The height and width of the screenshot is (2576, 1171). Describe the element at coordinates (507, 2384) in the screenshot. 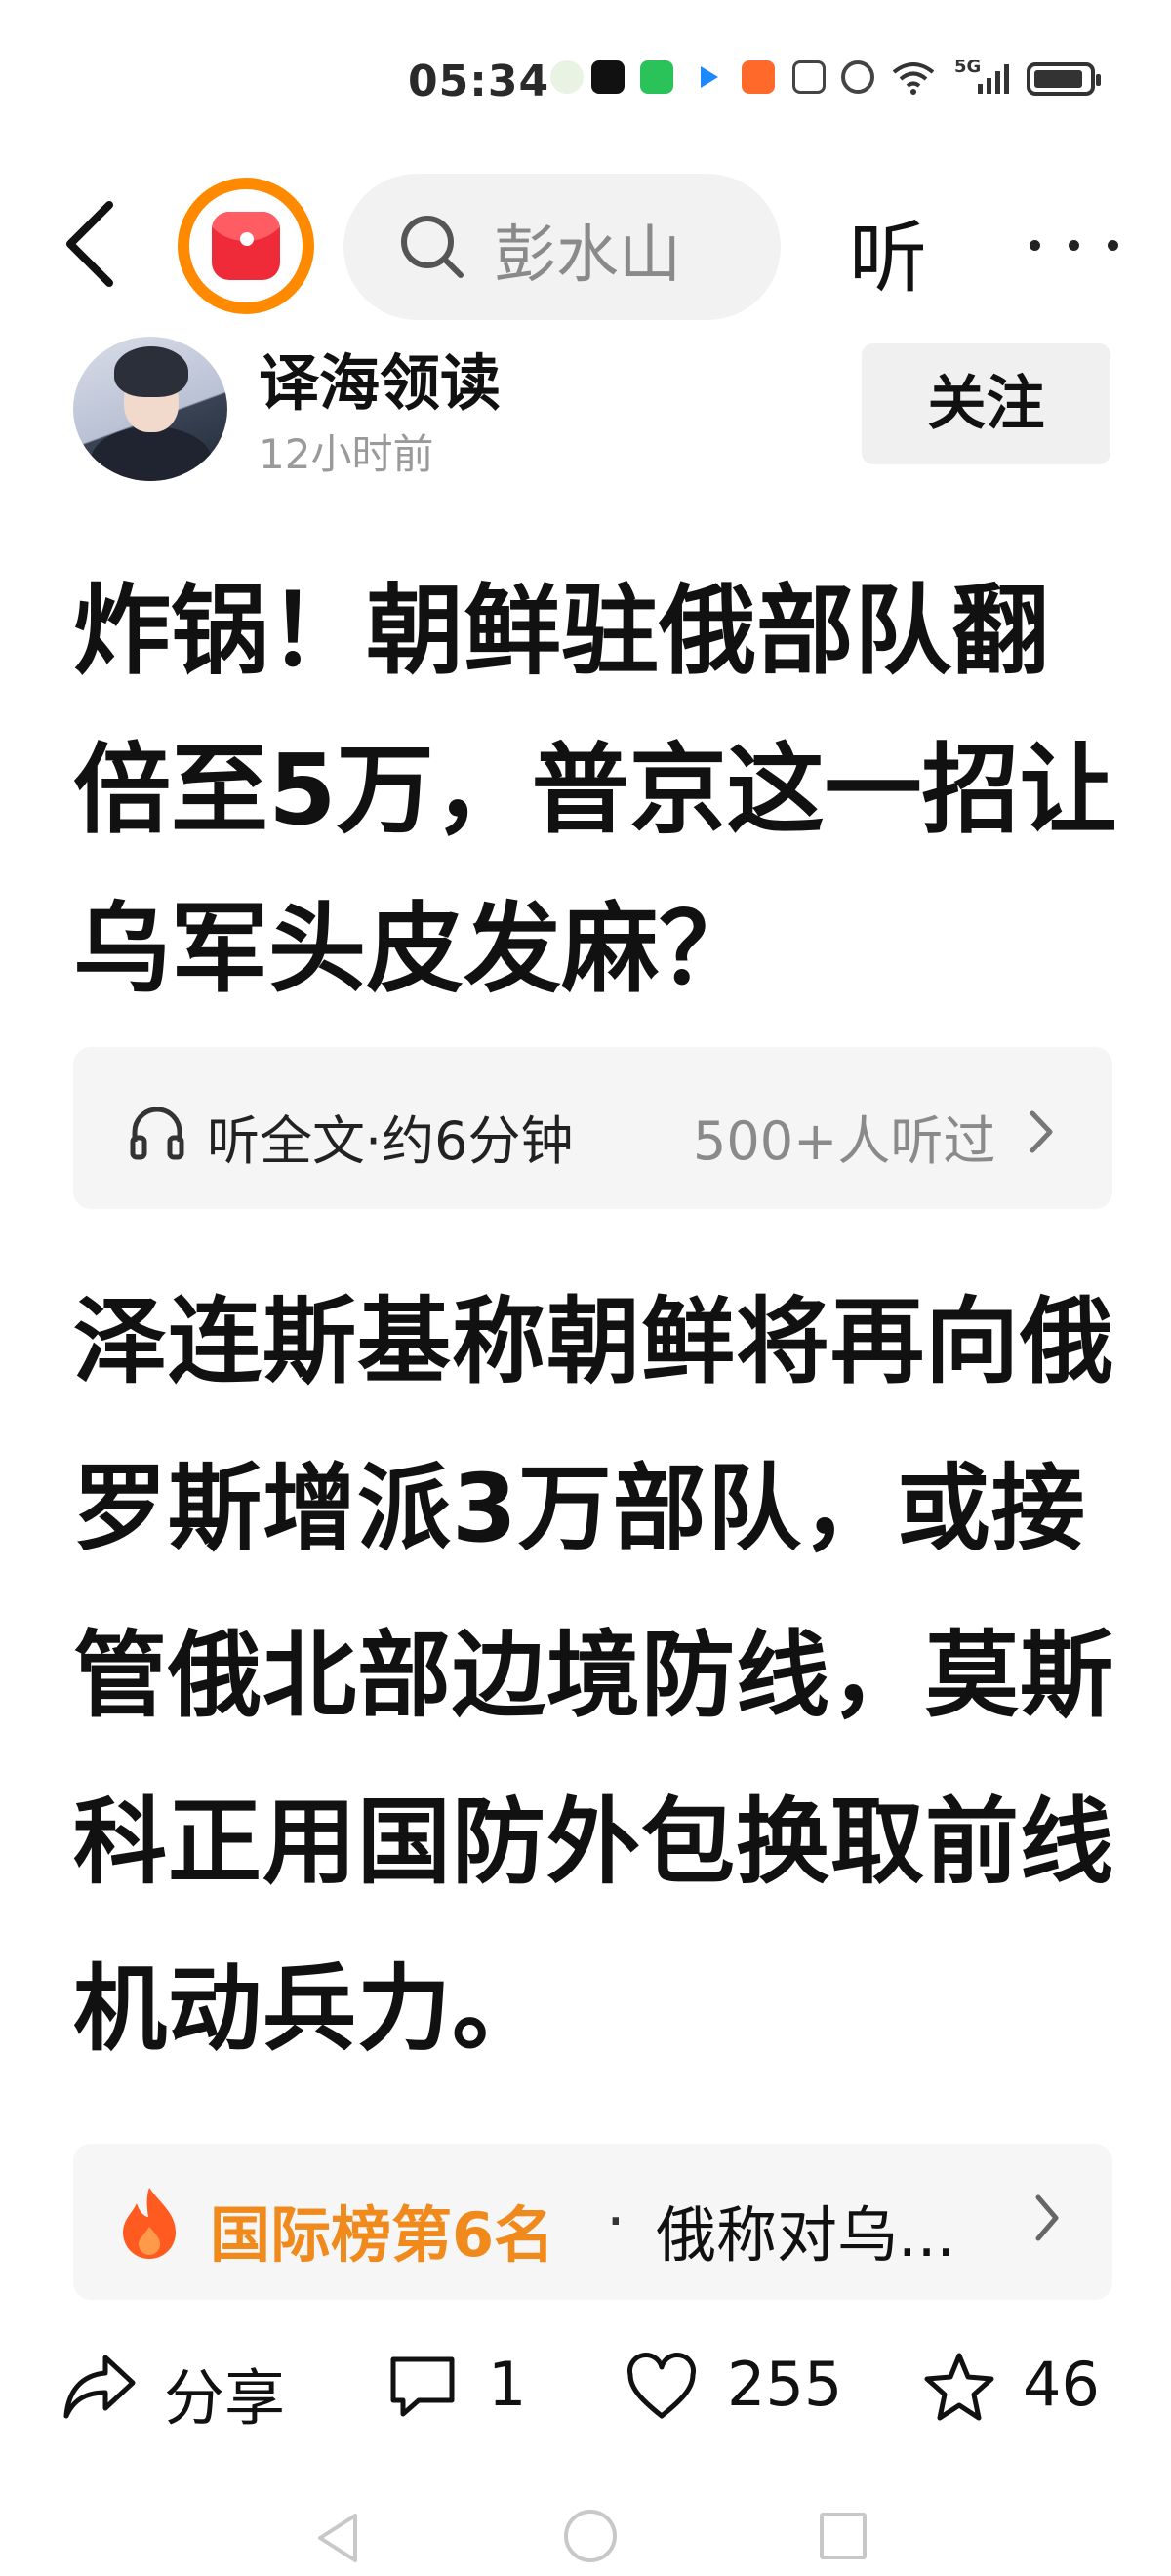

I see `comment-count: 1` at that location.